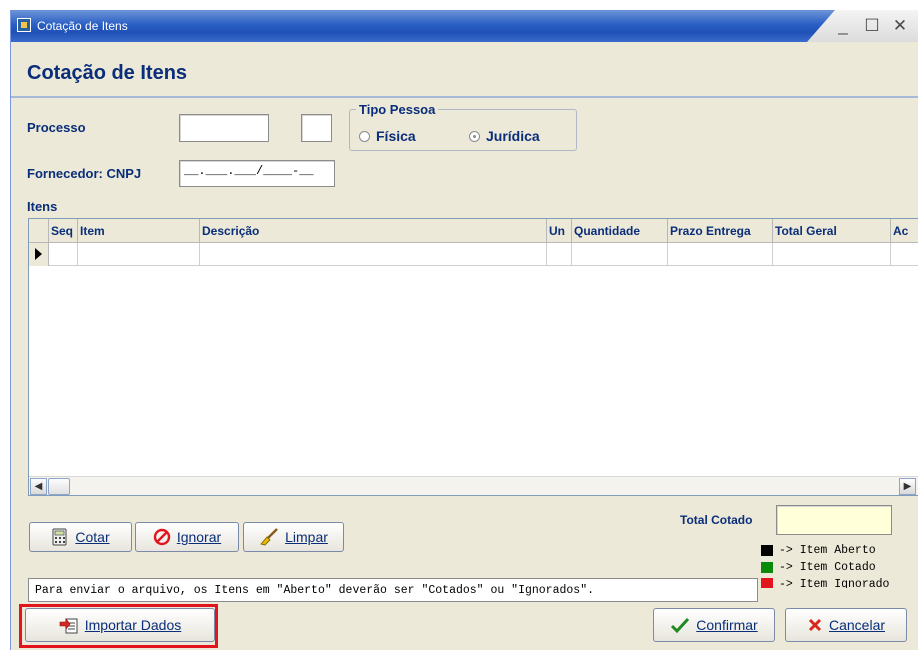 This screenshot has height=650, width=918. I want to click on legend-item-aberto: -> Item Aberto, so click(818, 550).